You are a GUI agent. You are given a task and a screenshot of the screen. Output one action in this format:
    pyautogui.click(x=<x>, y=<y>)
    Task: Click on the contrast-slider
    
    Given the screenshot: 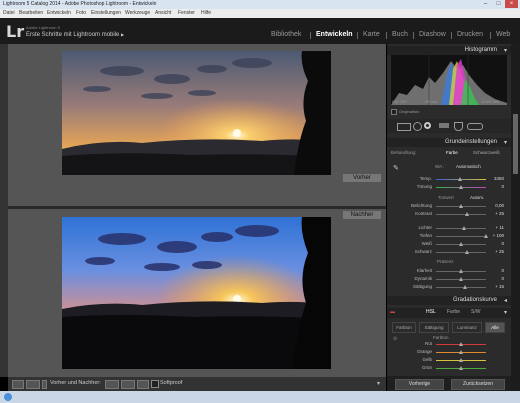 What is the action you would take?
    pyautogui.click(x=461, y=214)
    